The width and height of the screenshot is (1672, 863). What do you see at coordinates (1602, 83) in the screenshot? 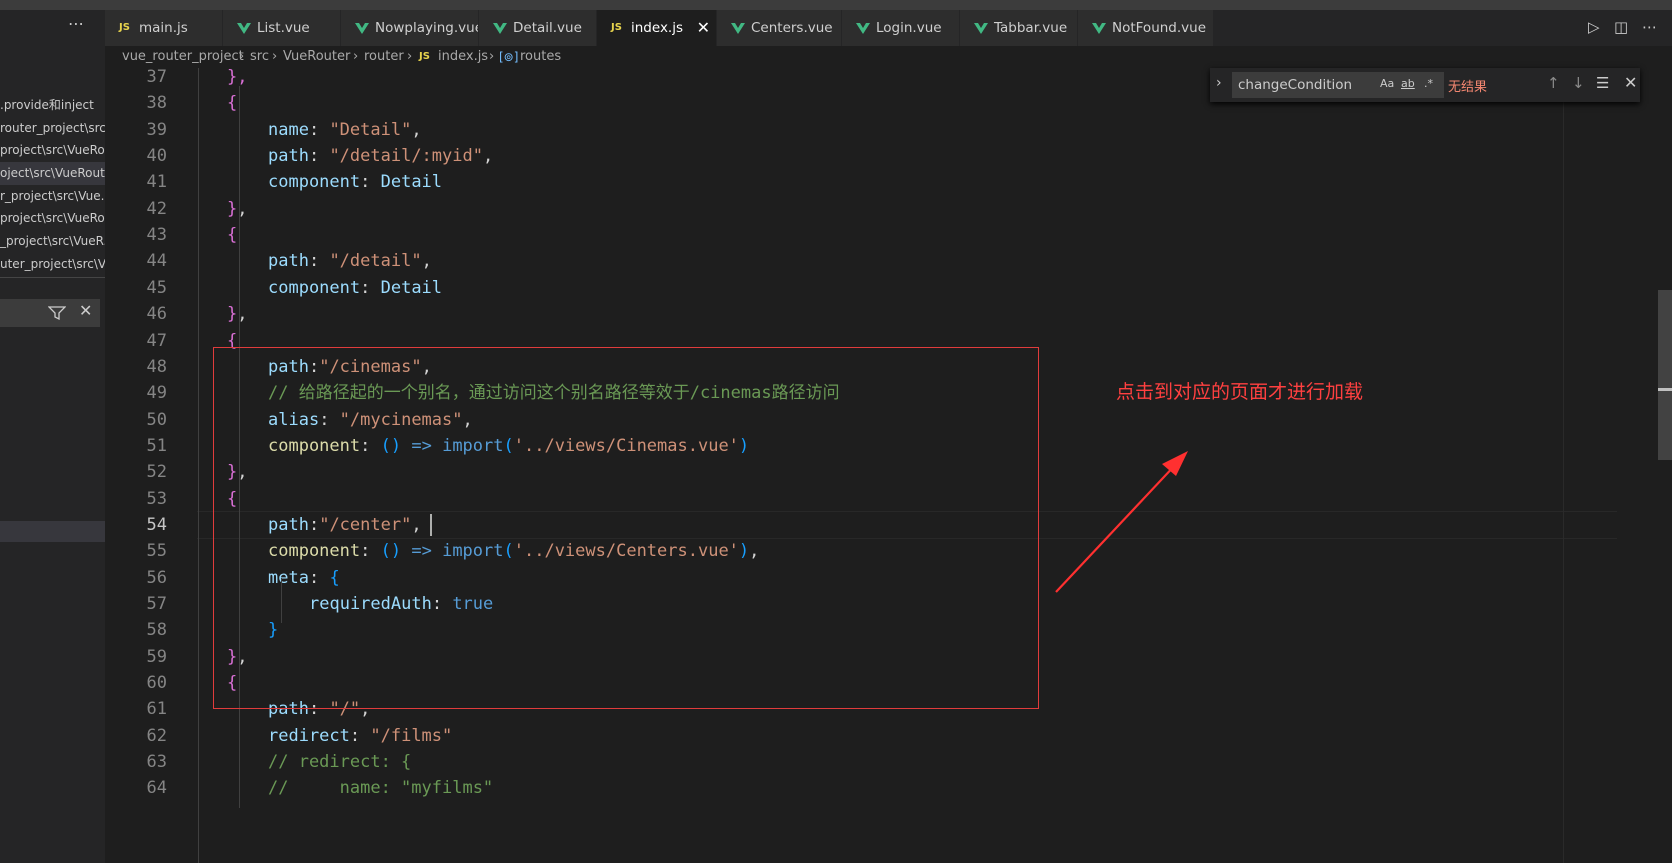
I see `find-in-selection-icon: ☰` at bounding box center [1602, 83].